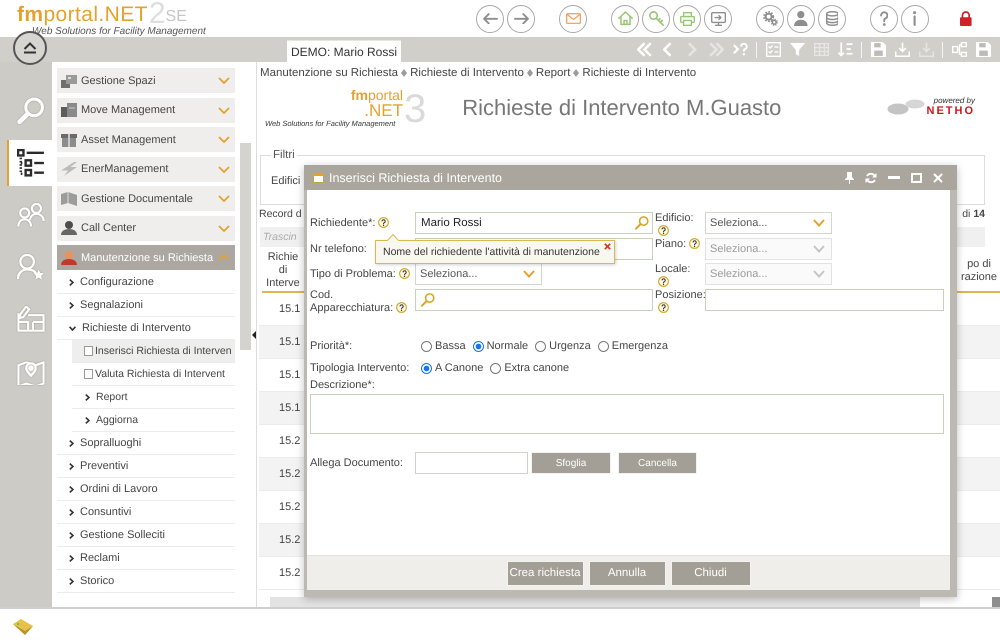 This screenshot has height=644, width=1000. What do you see at coordinates (69, 169) in the screenshot?
I see `lightning-icon` at bounding box center [69, 169].